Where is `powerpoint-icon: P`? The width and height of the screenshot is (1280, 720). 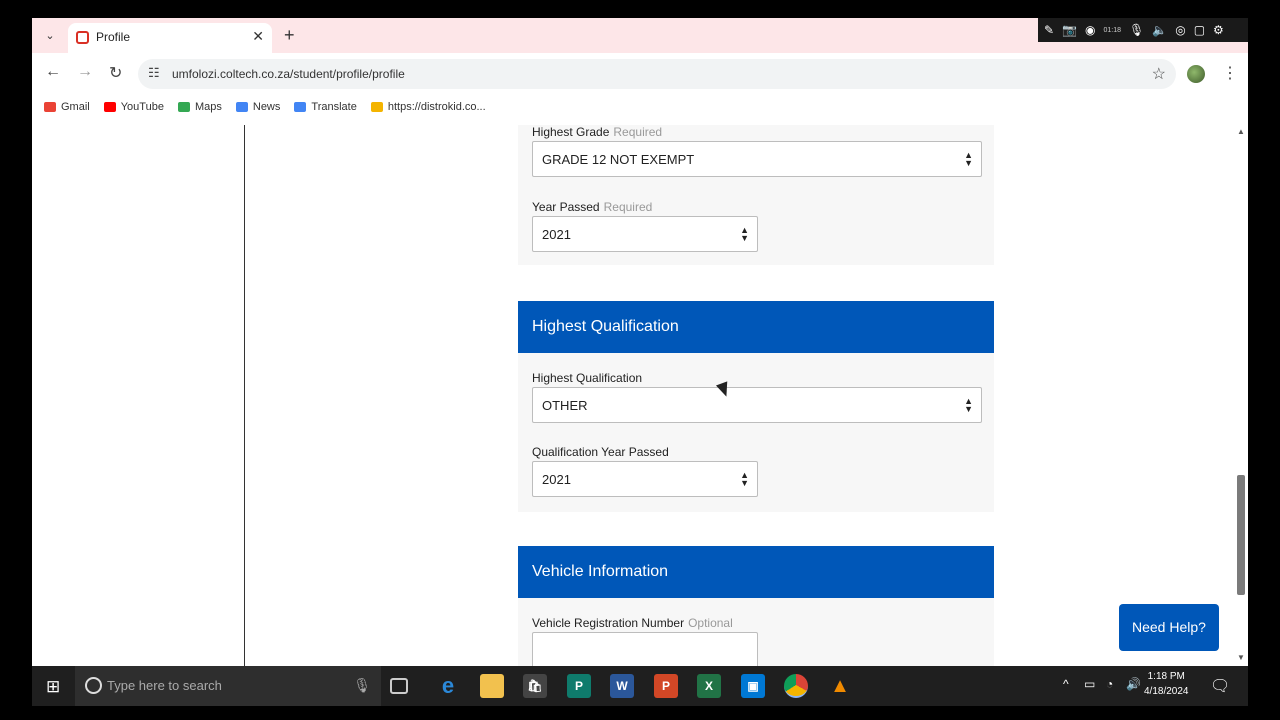 powerpoint-icon: P is located at coordinates (666, 686).